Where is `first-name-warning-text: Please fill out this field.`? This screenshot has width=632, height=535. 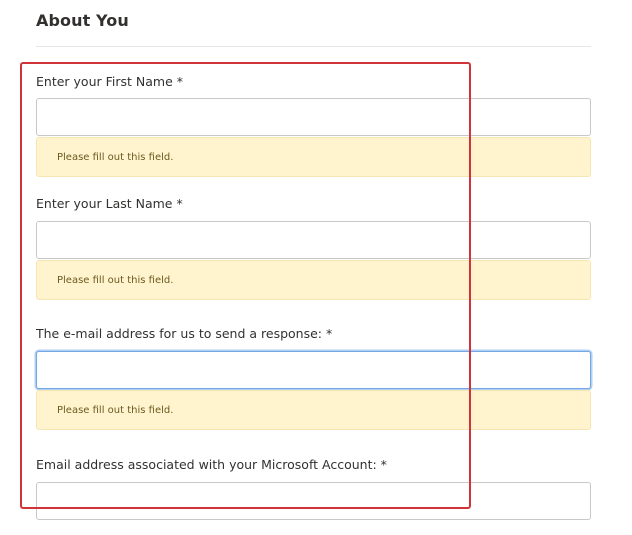 first-name-warning-text: Please fill out this field. is located at coordinates (115, 157).